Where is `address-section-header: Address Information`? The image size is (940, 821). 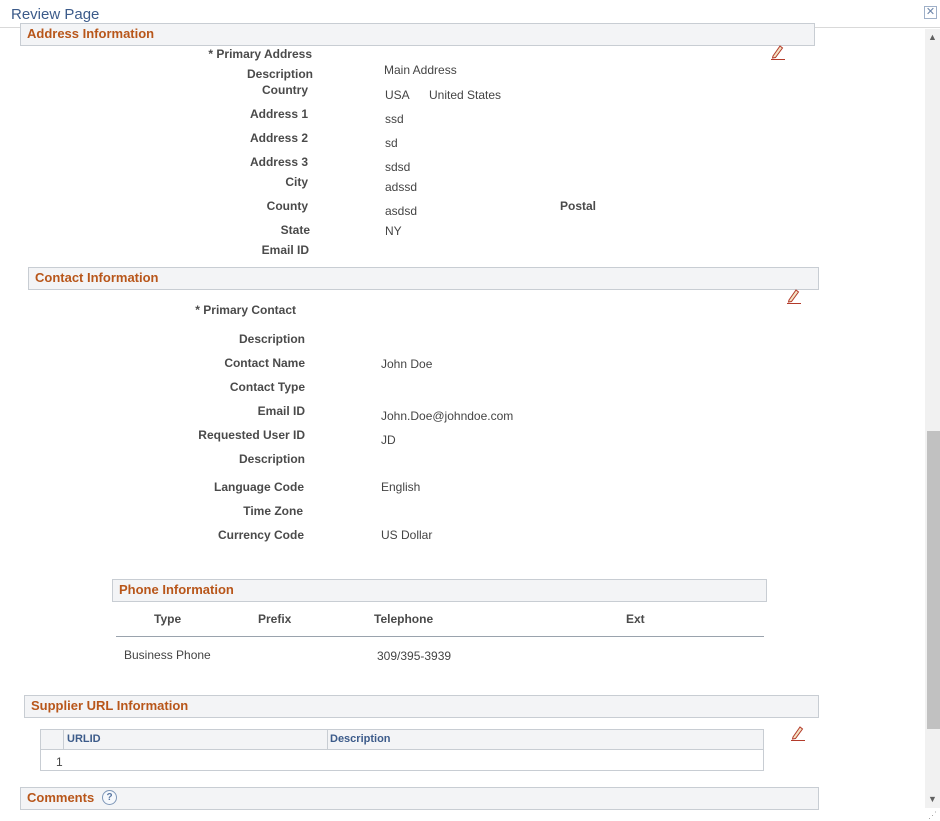
address-section-header: Address Information is located at coordinates (417, 34).